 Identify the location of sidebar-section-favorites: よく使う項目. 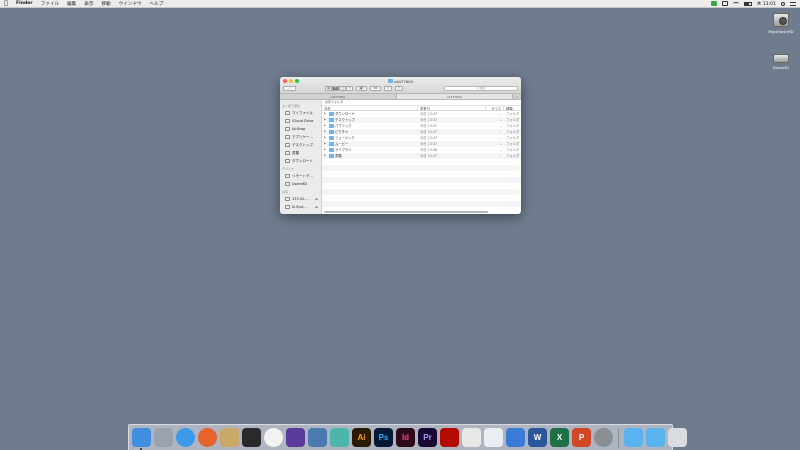
(291, 106).